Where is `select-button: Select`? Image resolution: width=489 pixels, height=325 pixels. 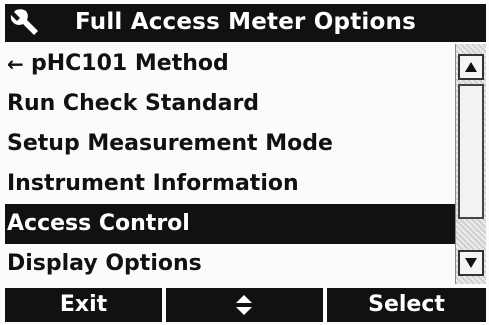
select-button: Select is located at coordinates (406, 305).